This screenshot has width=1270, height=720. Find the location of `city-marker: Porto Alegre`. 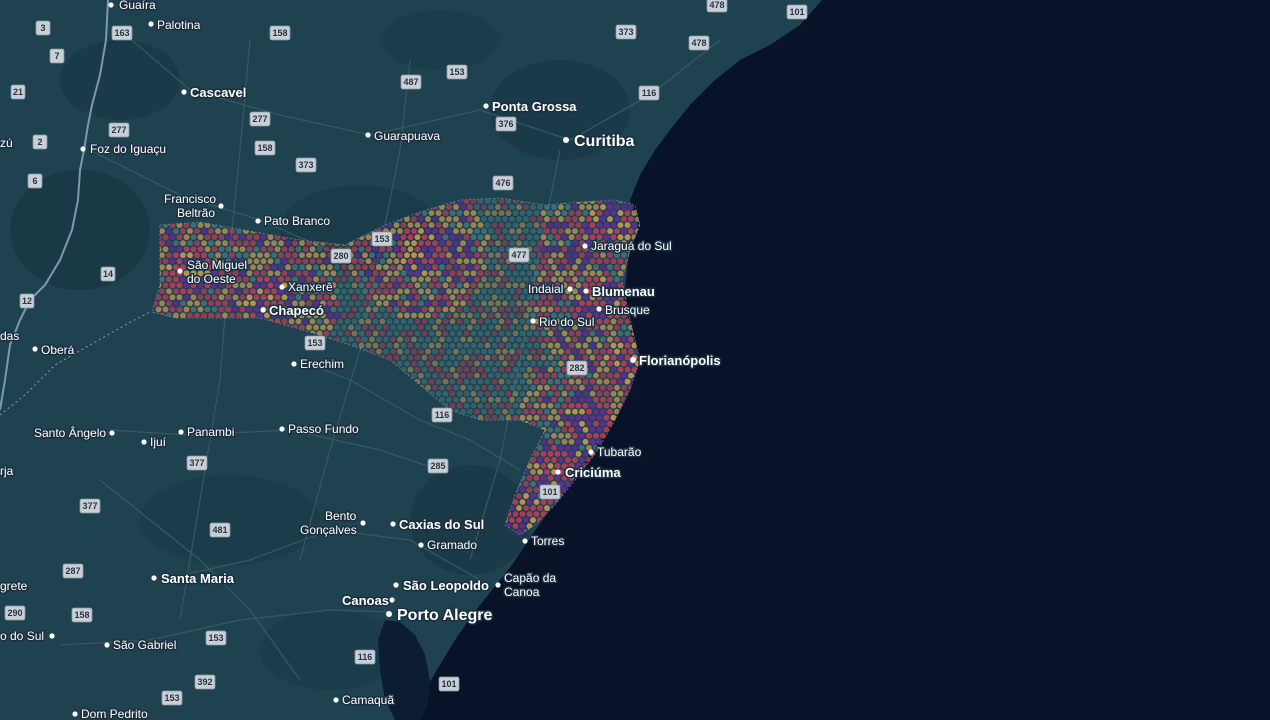

city-marker: Porto Alegre is located at coordinates (440, 616).